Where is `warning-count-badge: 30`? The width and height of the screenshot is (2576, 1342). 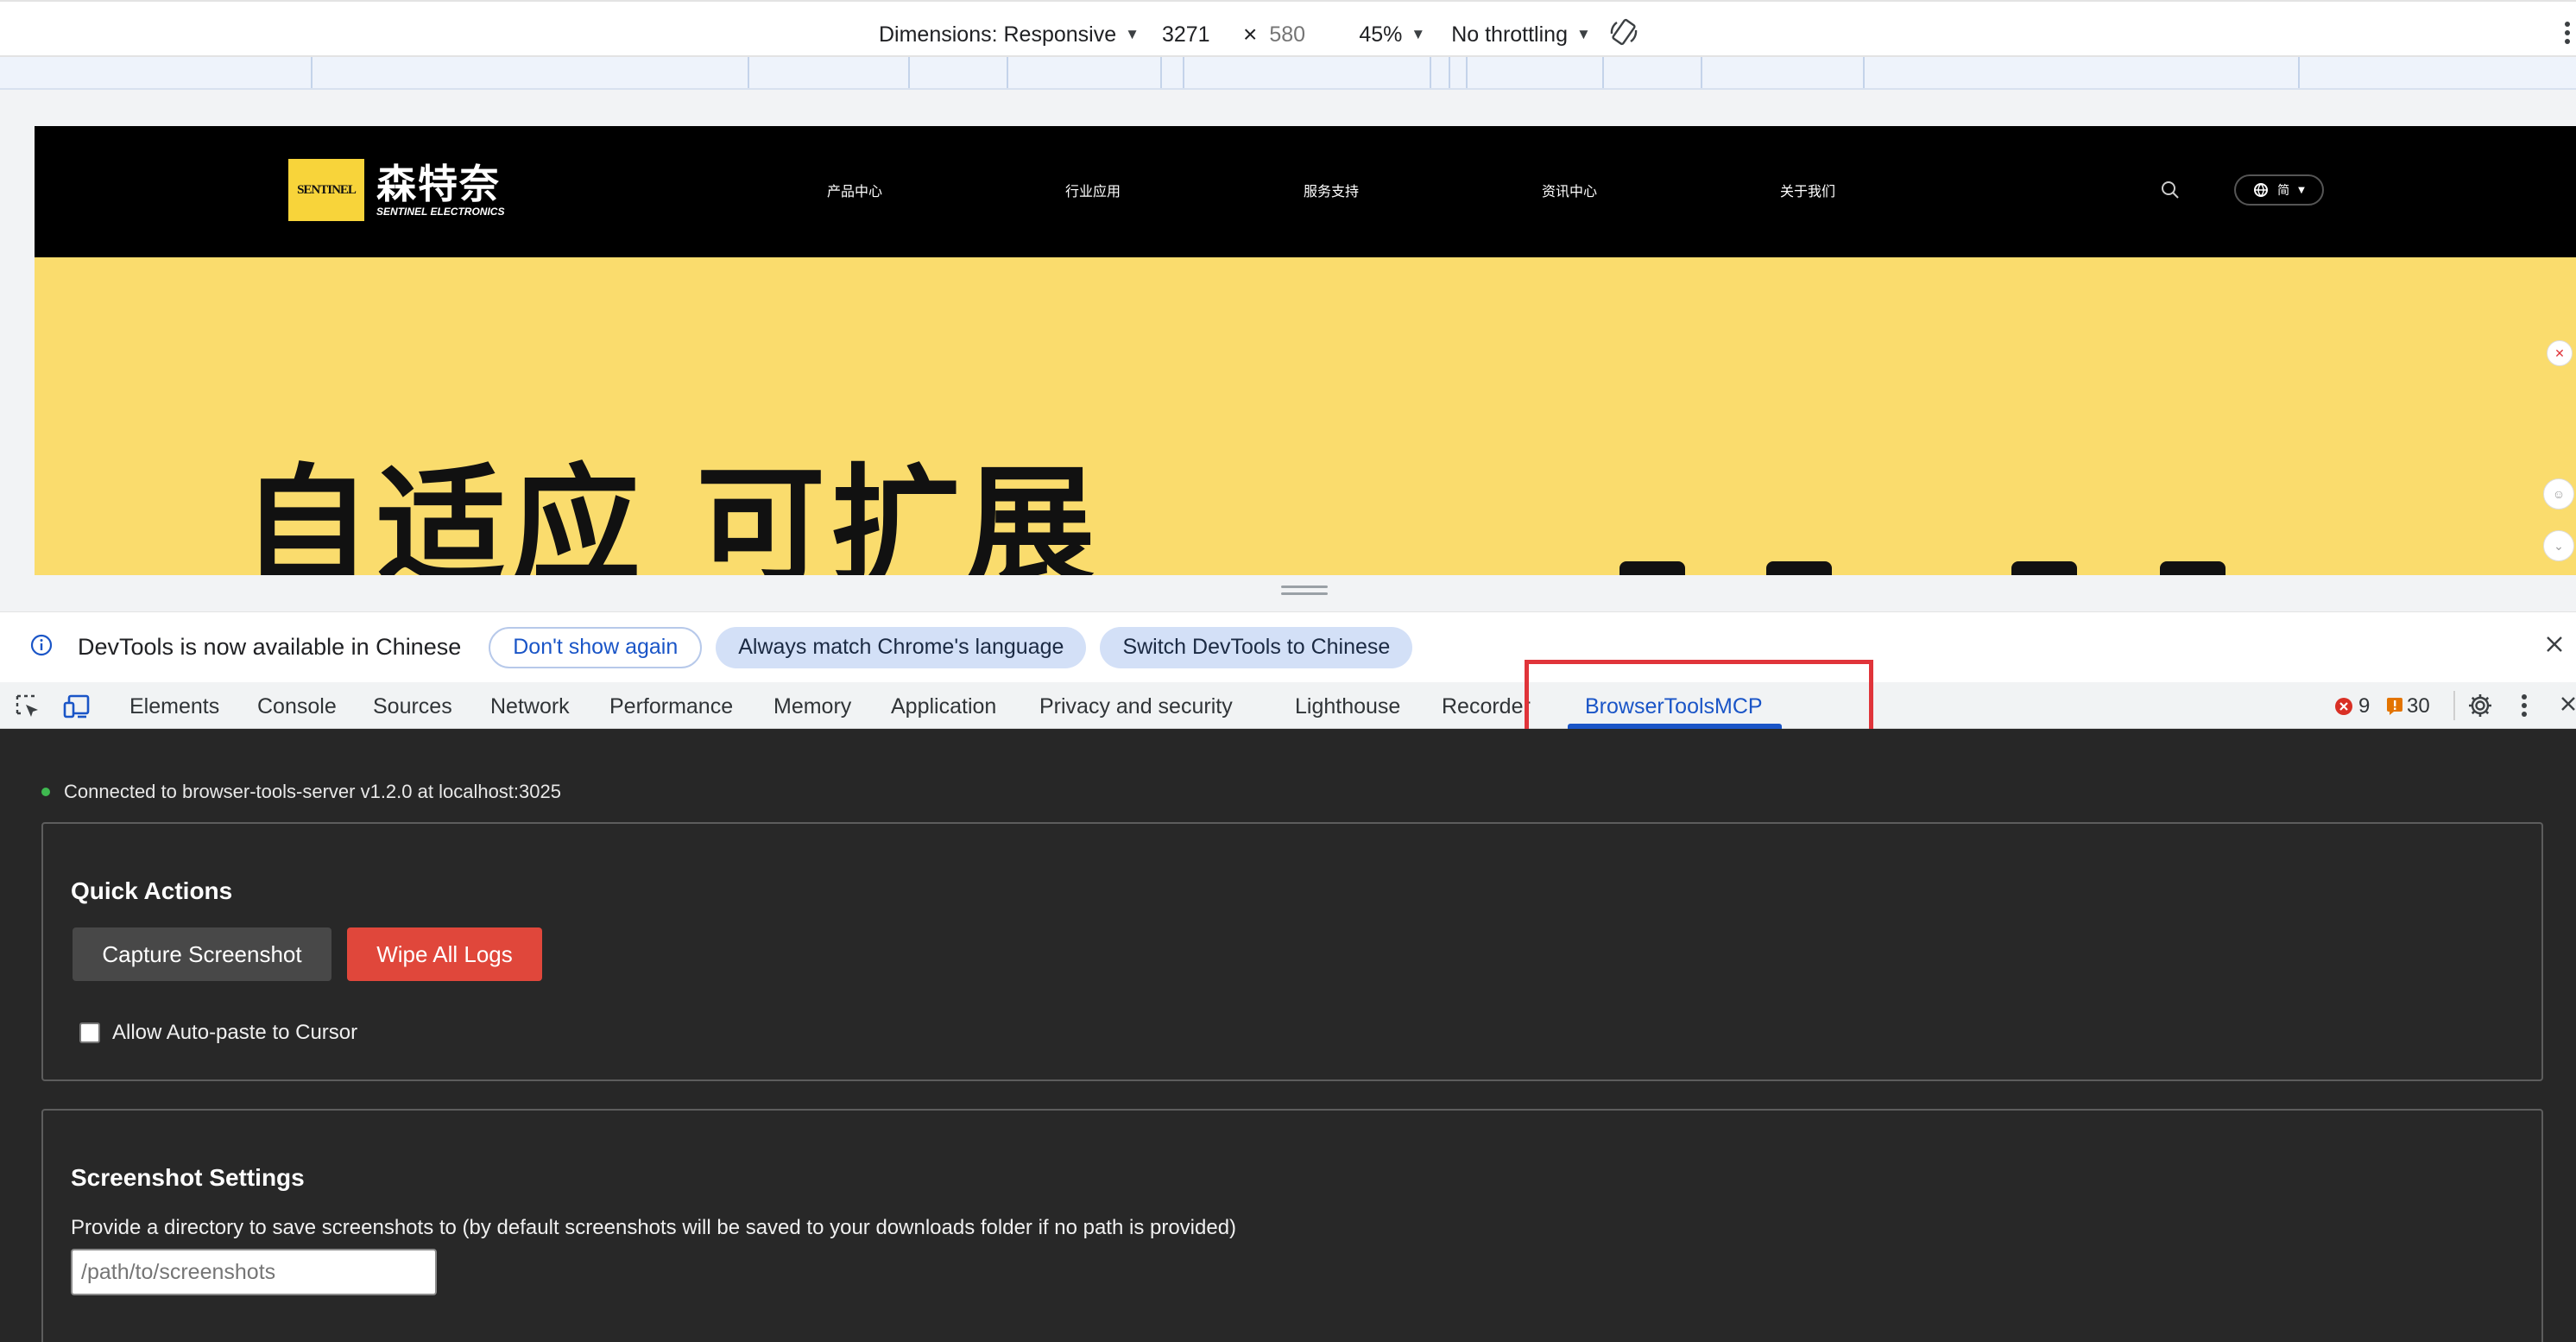
warning-count-badge: 30 is located at coordinates (2408, 706).